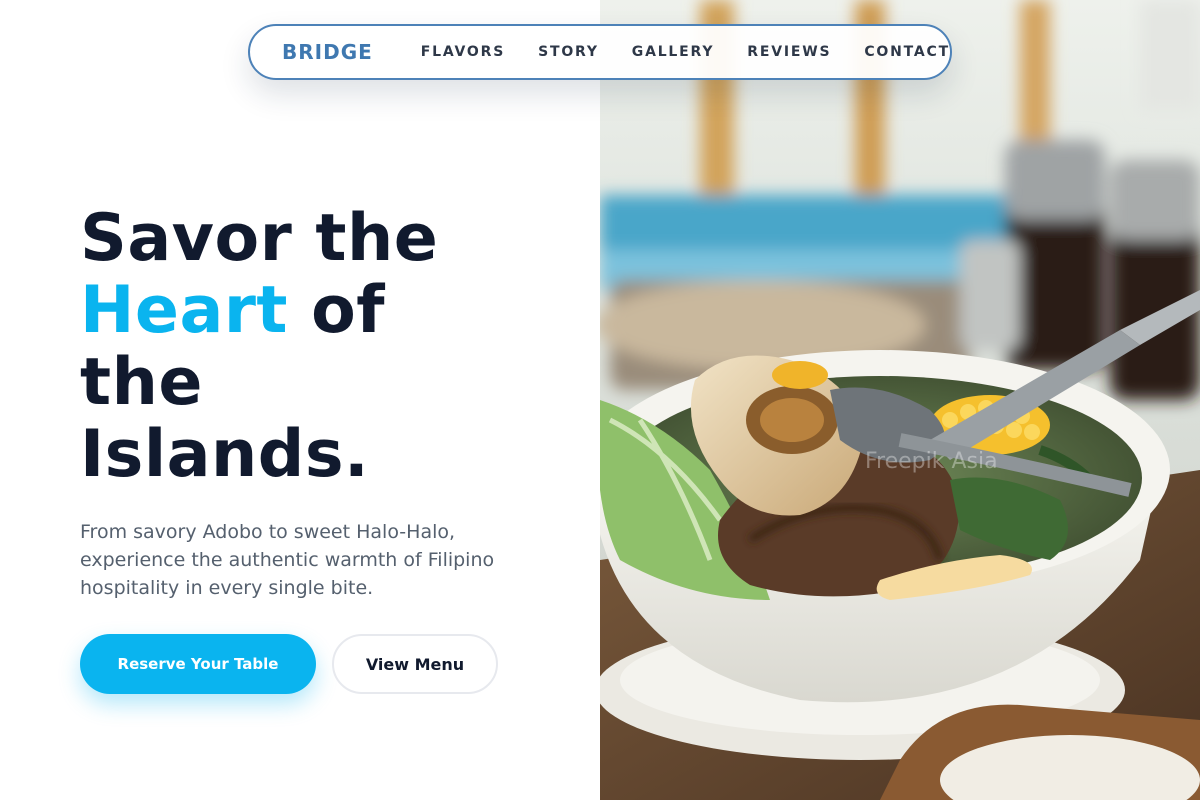 The width and height of the screenshot is (1200, 800). What do you see at coordinates (141, 382) in the screenshot?
I see `headline-word-the: the` at bounding box center [141, 382].